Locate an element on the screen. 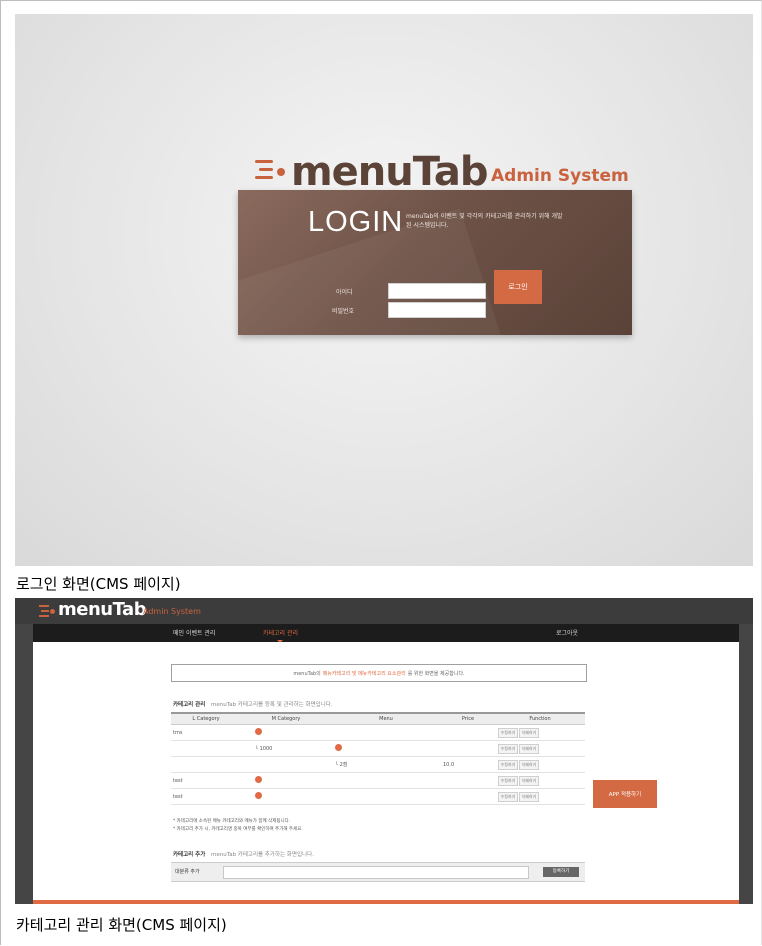 The height and width of the screenshot is (946, 762). col-menu: Menu is located at coordinates (386, 718).